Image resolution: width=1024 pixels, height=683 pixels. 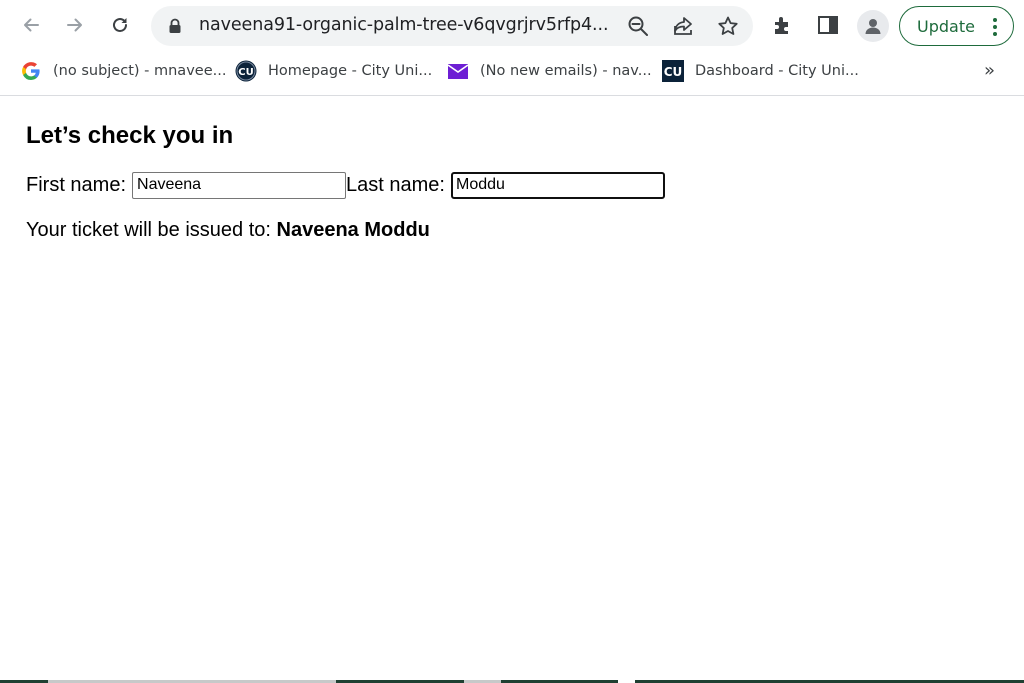 What do you see at coordinates (783, 25) in the screenshot?
I see `extensions-icon` at bounding box center [783, 25].